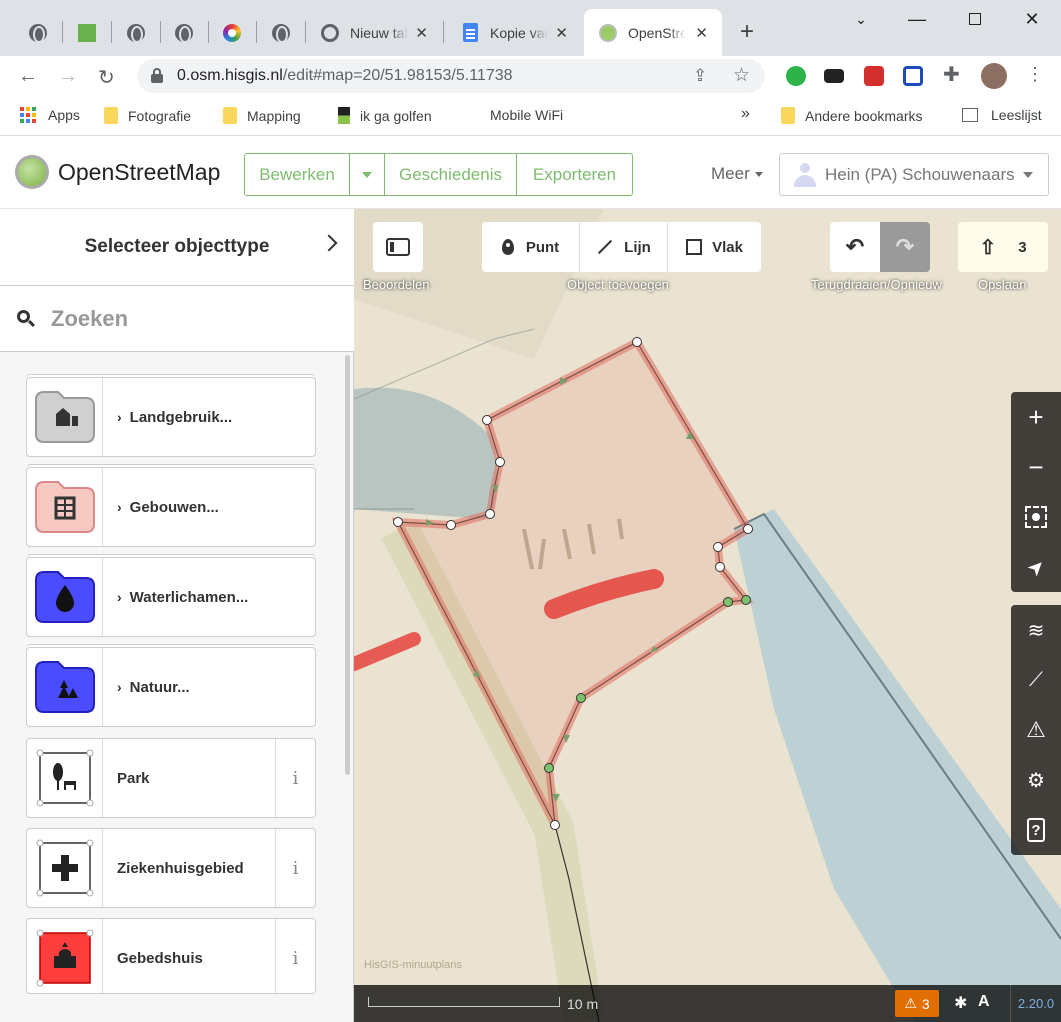 This screenshot has width=1061, height=1022. What do you see at coordinates (89, 319) in the screenshot?
I see `search-input: Zoeken` at bounding box center [89, 319].